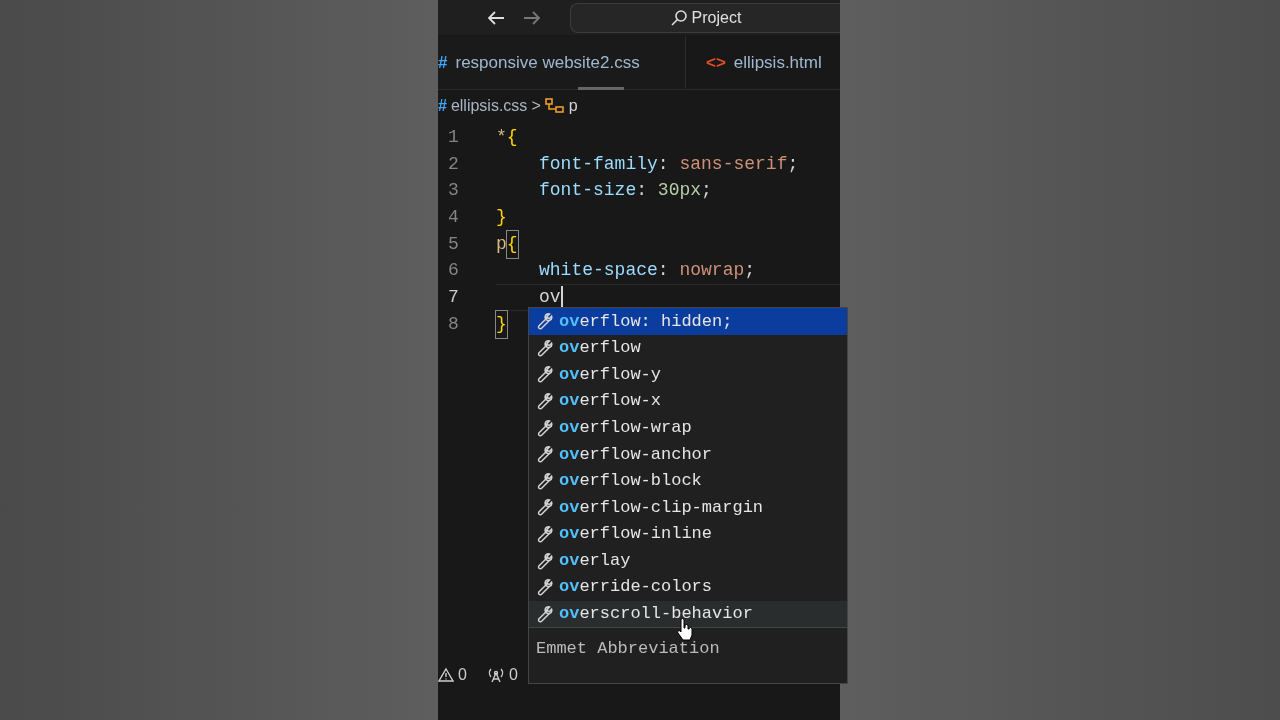 This screenshot has width=1280, height=720. What do you see at coordinates (688, 587) in the screenshot?
I see `suggestion-item: override-colors` at bounding box center [688, 587].